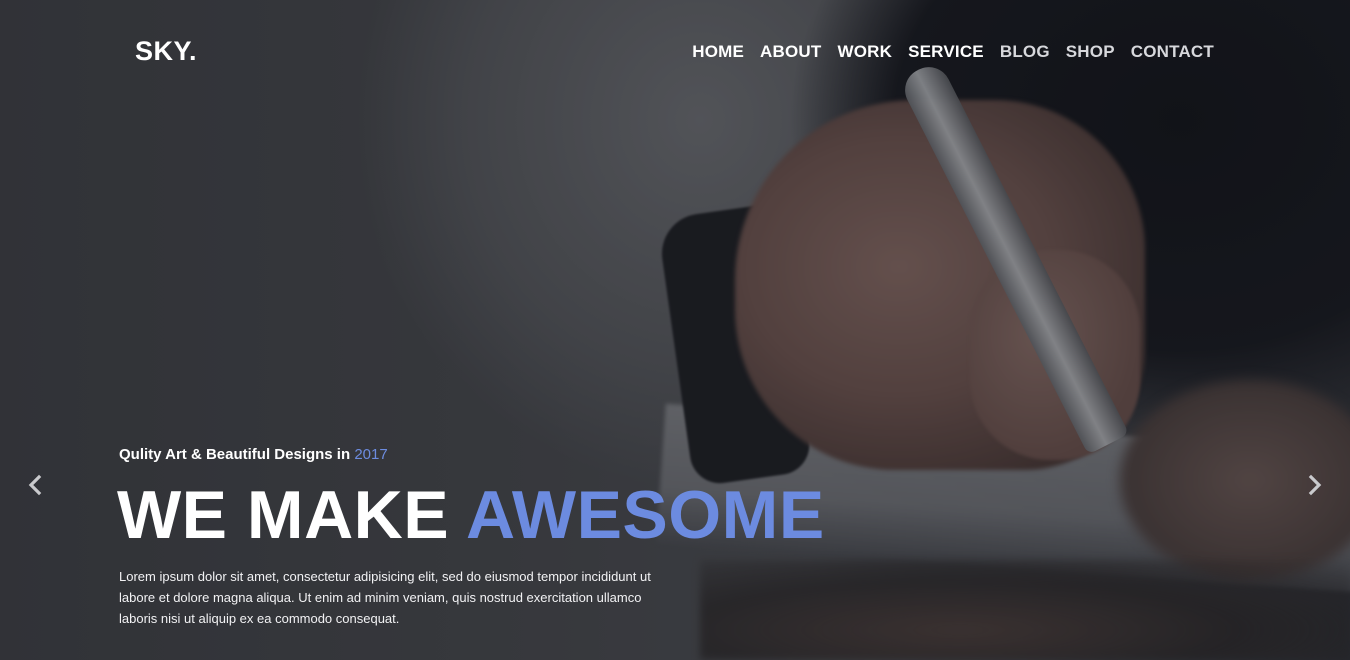 This screenshot has width=1350, height=660. Describe the element at coordinates (864, 52) in the screenshot. I see `nav-item-work: WORK` at that location.